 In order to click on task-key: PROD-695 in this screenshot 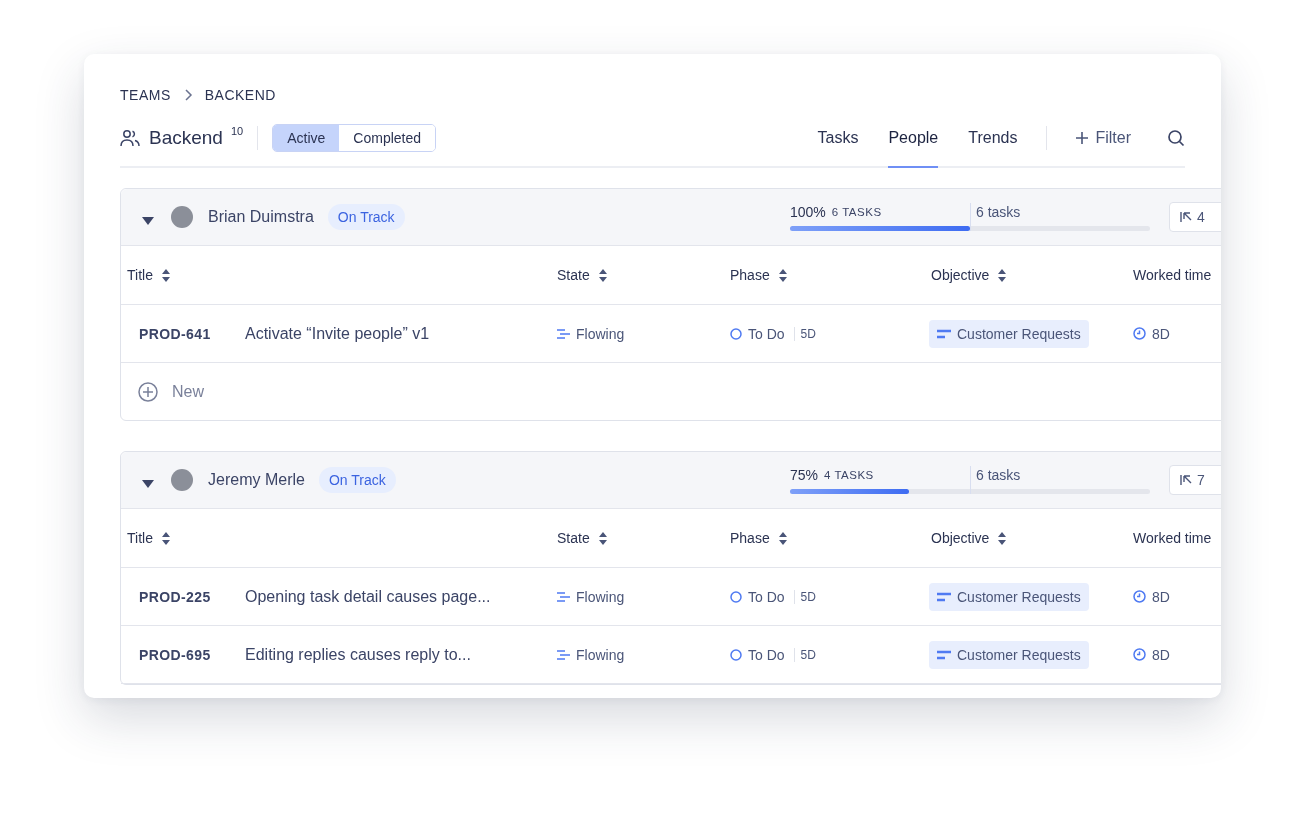, I will do `click(192, 654)`.